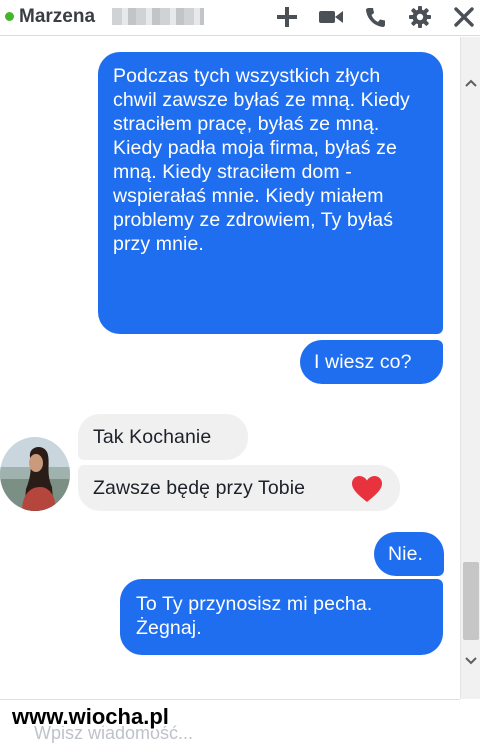  Describe the element at coordinates (163, 437) in the screenshot. I see `message-received: Tak Kochanie` at that location.